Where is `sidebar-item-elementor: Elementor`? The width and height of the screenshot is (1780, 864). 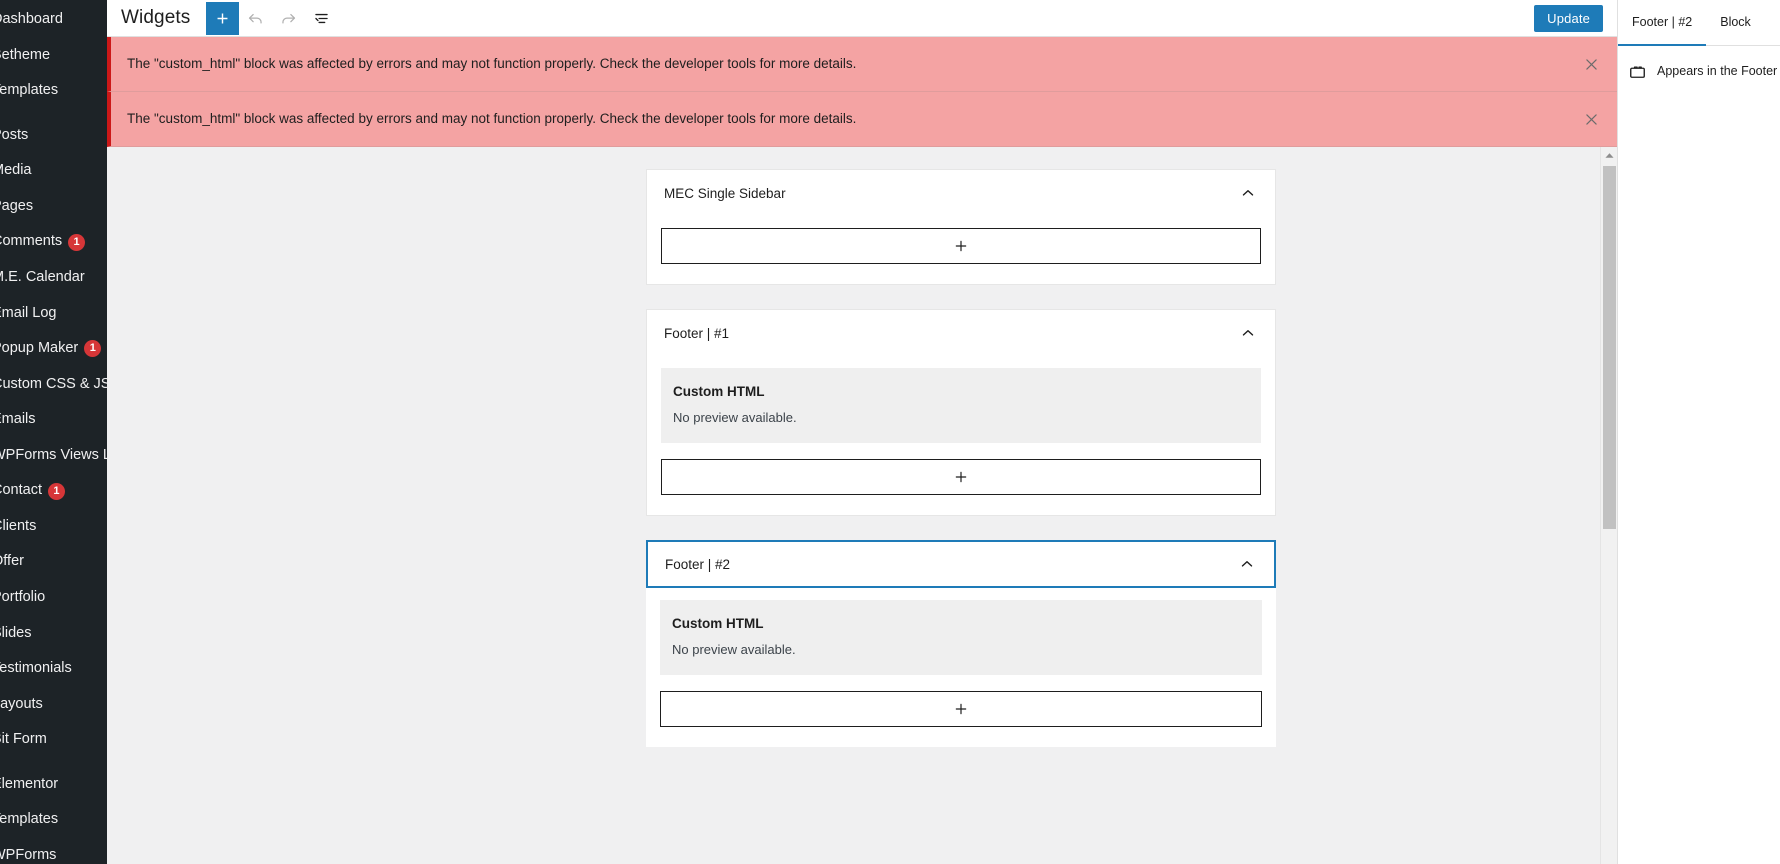 sidebar-item-elementor: Elementor is located at coordinates (53, 785).